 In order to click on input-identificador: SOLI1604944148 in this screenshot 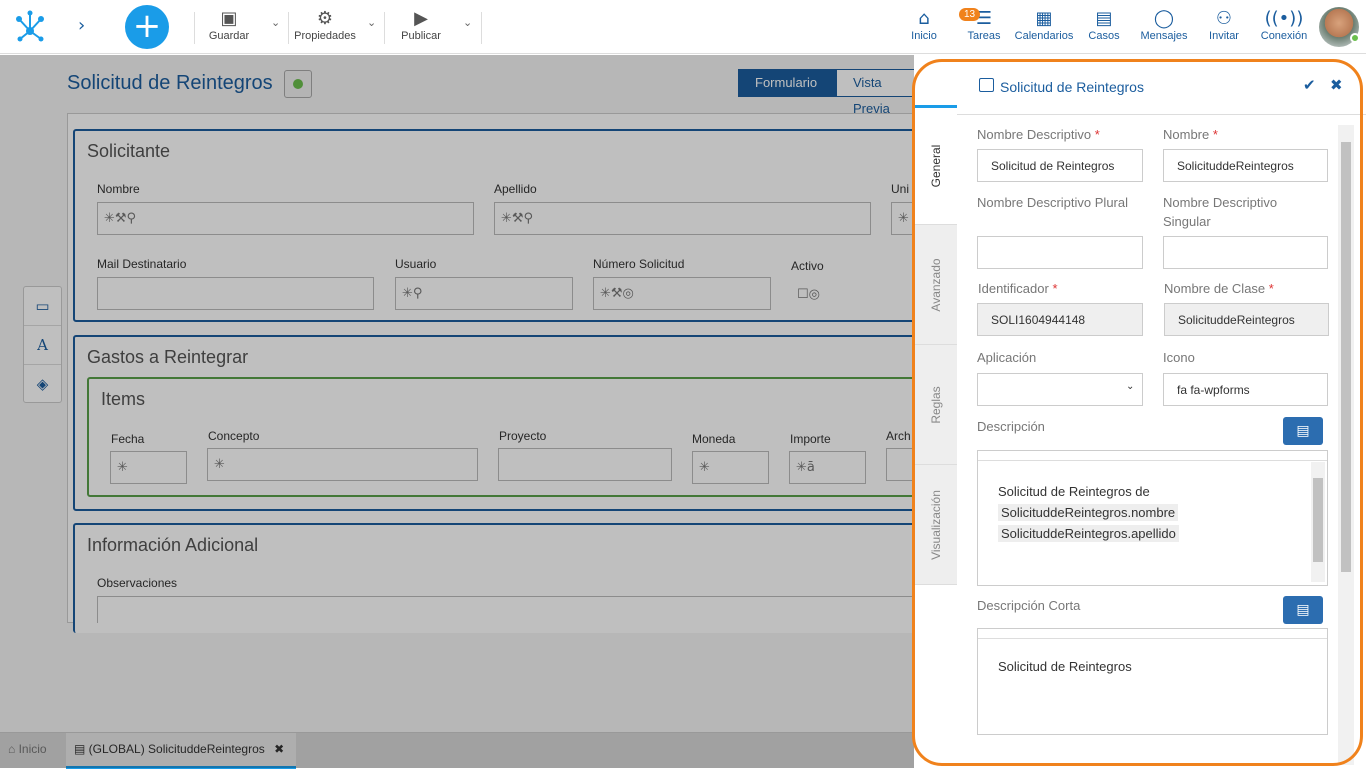, I will do `click(1060, 319)`.